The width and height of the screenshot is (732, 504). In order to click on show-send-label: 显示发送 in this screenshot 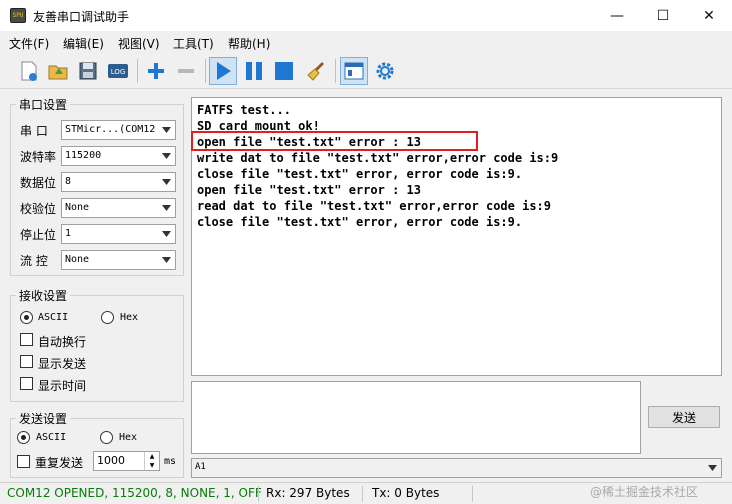, I will do `click(62, 364)`.